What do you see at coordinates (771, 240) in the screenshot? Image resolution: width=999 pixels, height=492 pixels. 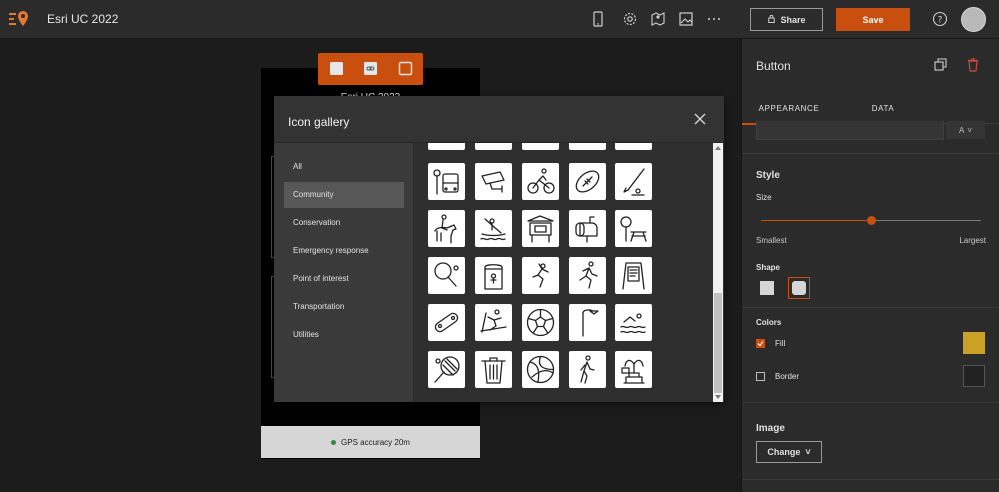 I see `size-min-label: Smallest` at bounding box center [771, 240].